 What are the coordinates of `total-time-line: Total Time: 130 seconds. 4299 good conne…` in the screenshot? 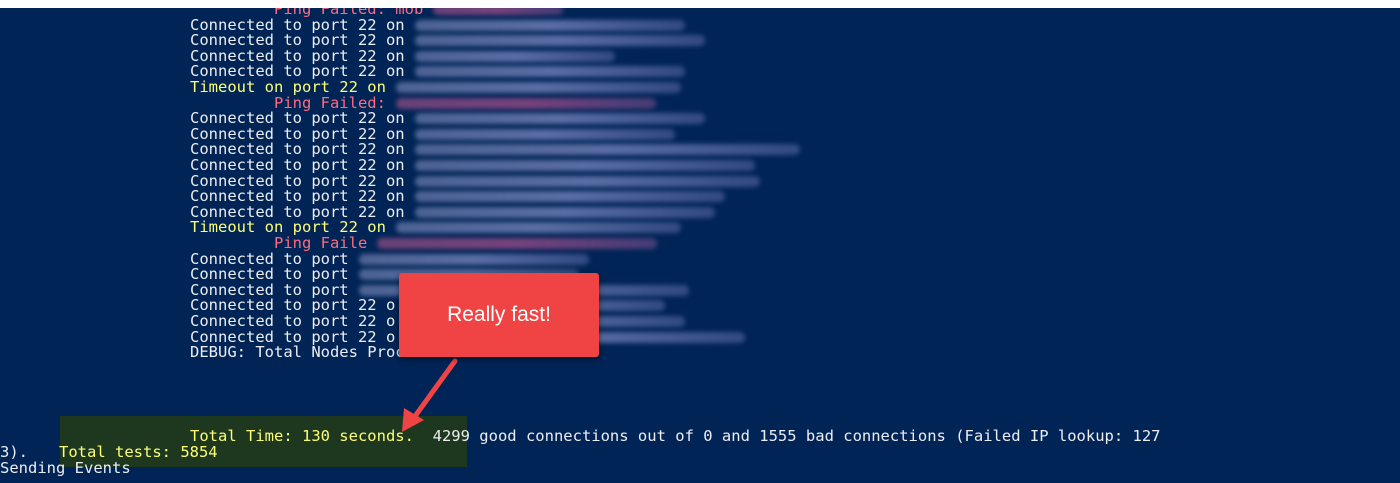 It's located at (675, 436).